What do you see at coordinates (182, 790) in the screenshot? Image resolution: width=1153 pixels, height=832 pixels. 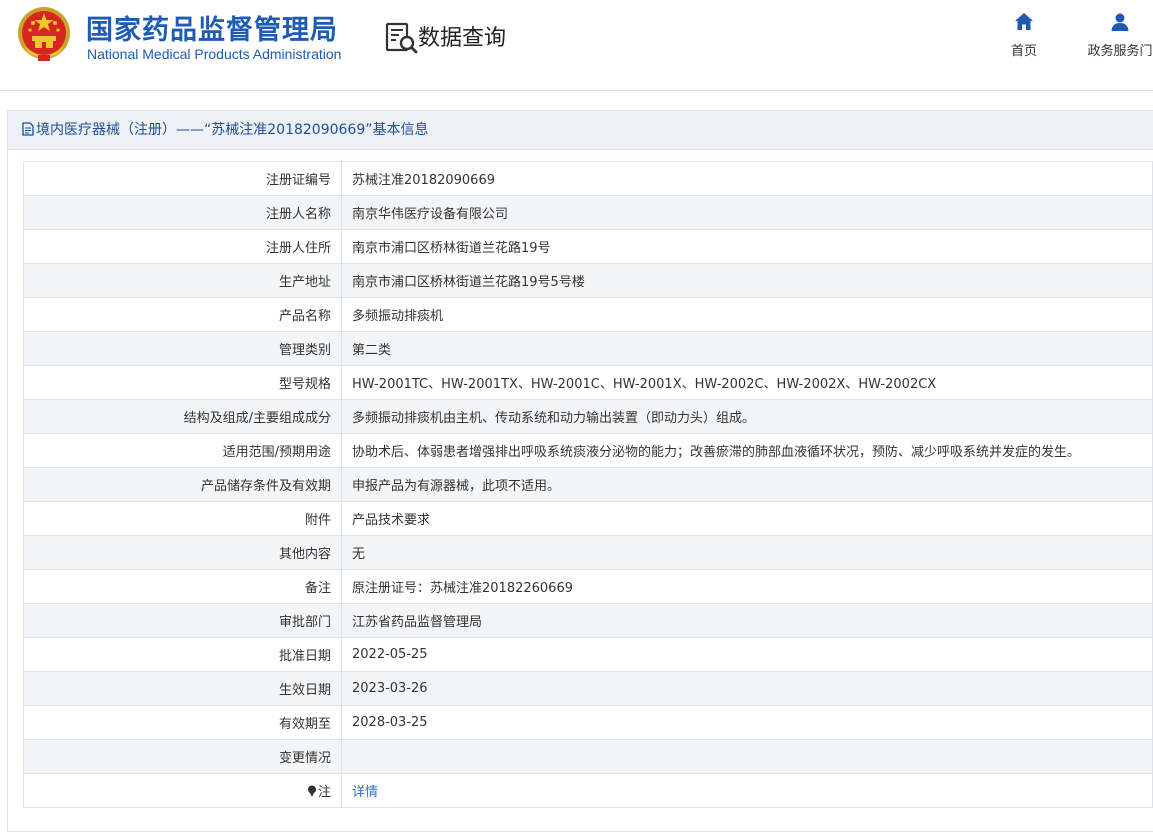 I see `note-label-cell: 注` at bounding box center [182, 790].